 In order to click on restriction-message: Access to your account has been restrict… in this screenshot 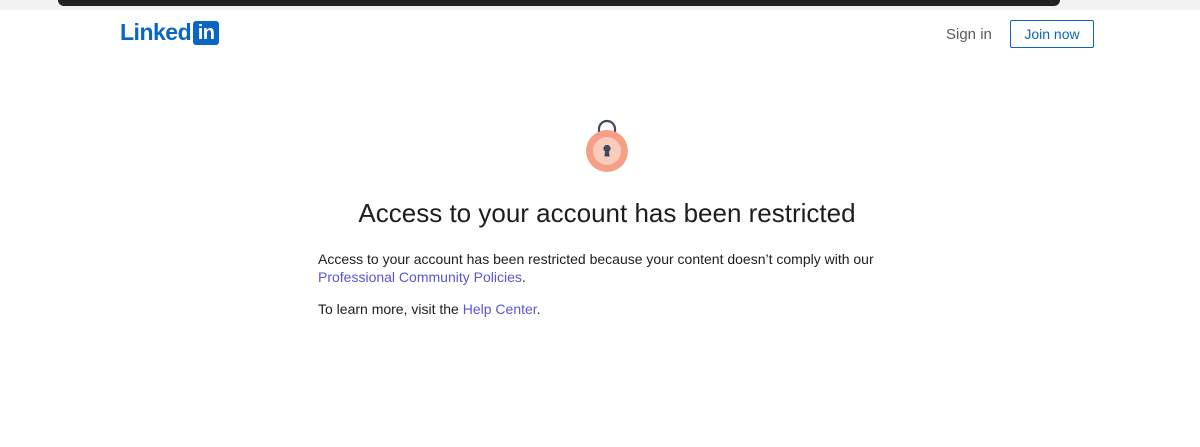, I will do `click(598, 284)`.